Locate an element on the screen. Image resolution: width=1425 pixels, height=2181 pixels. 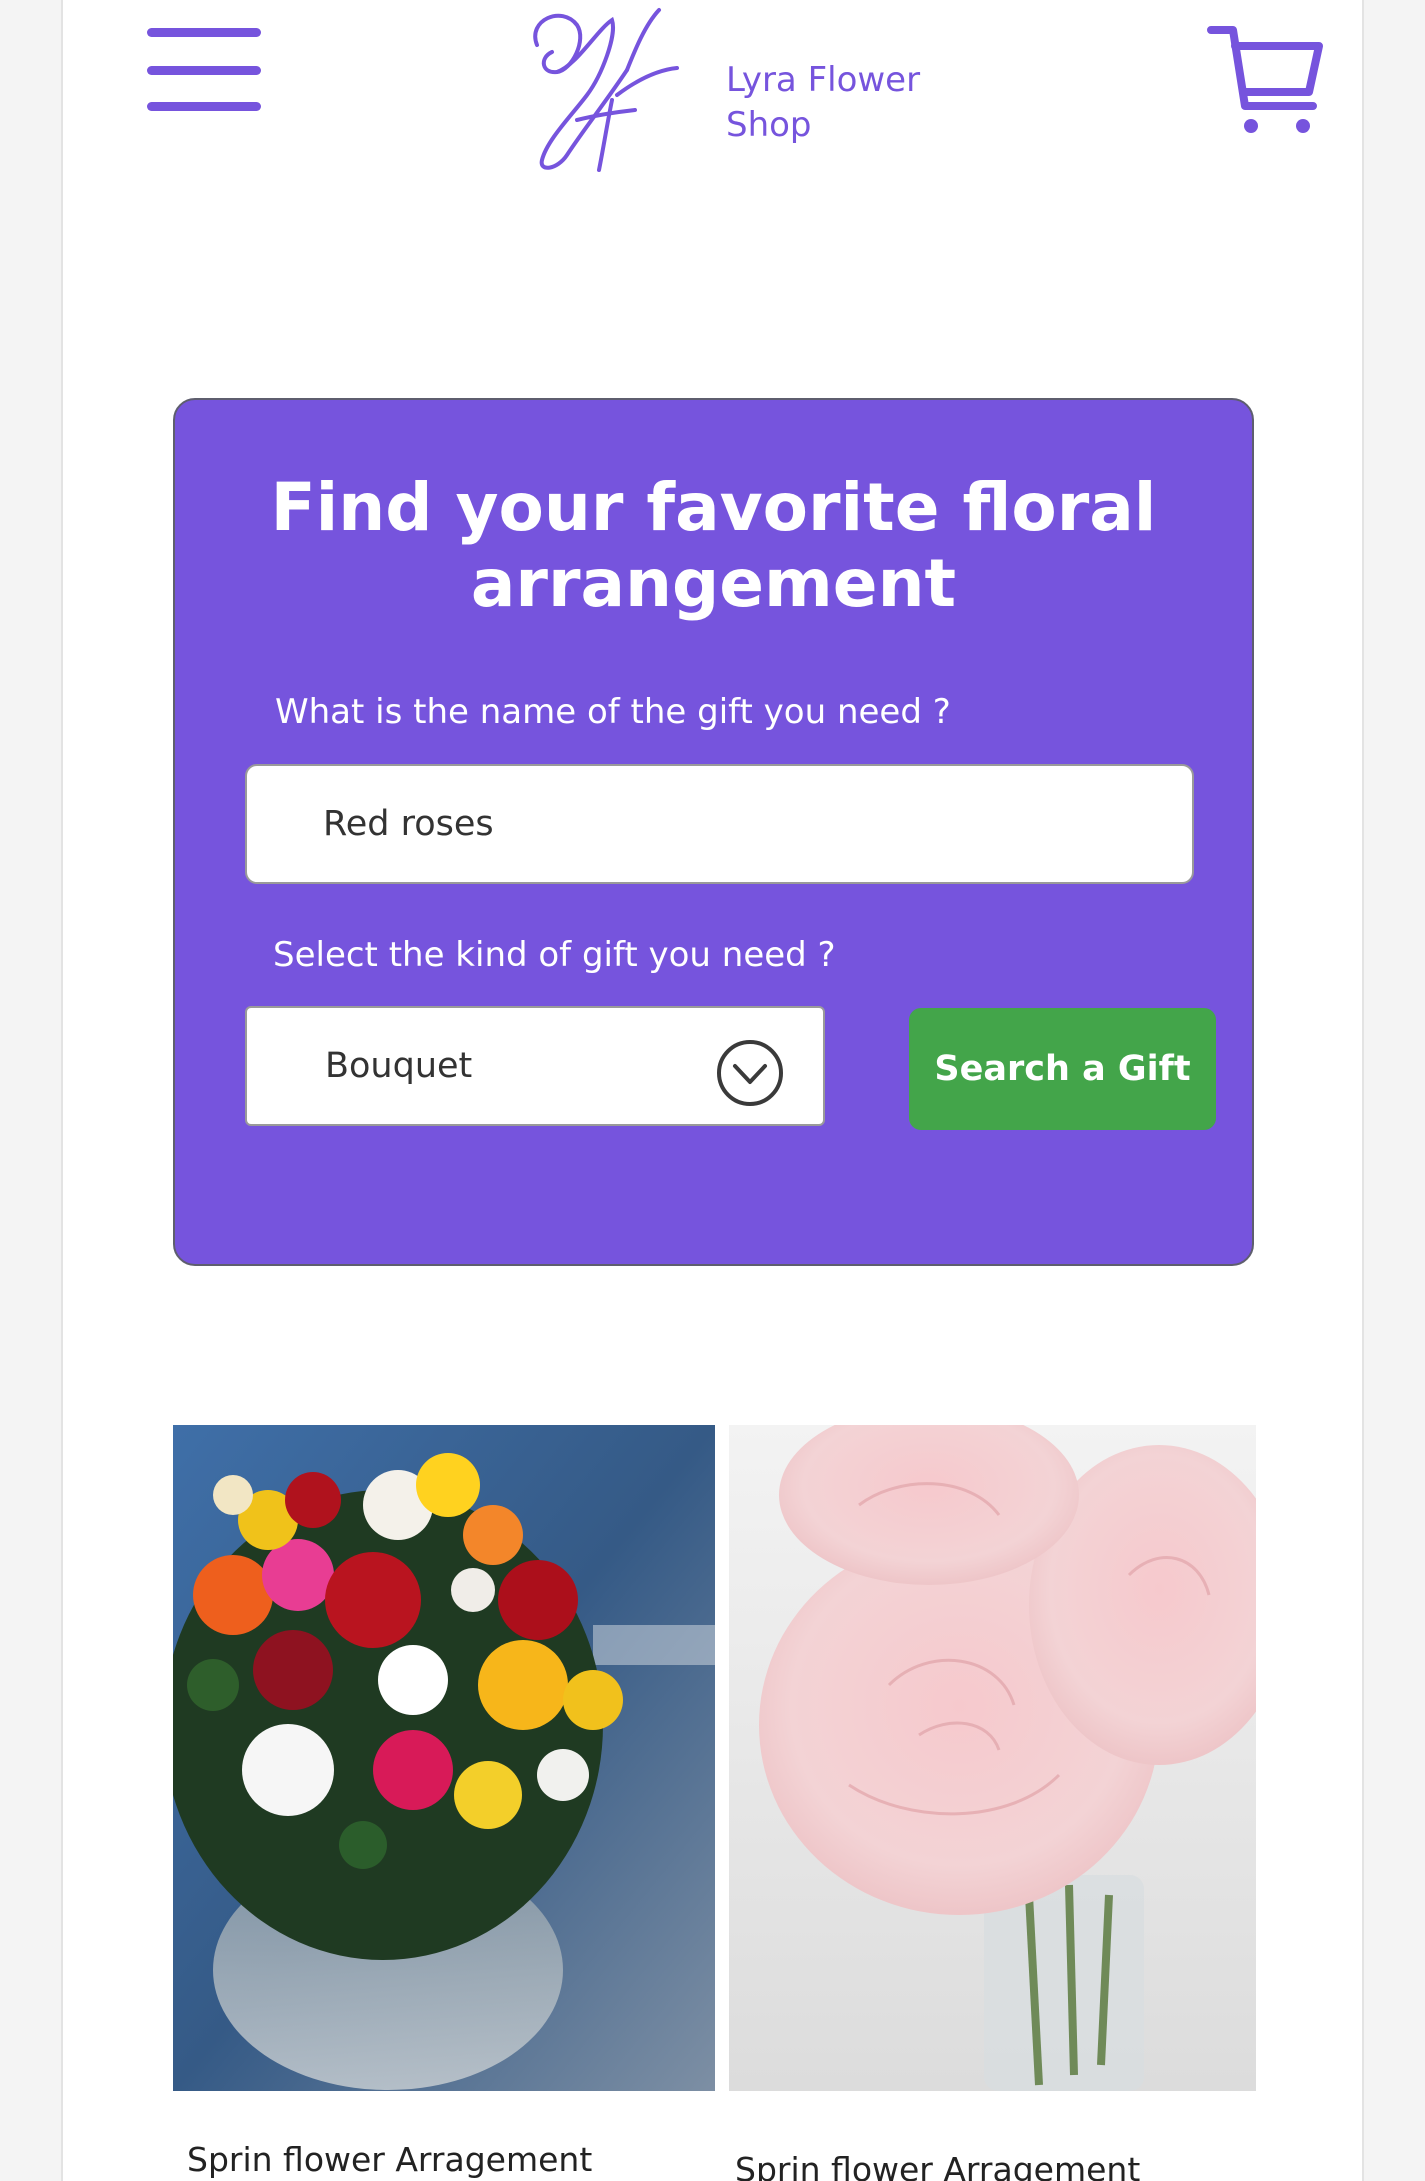
brand-name-line1: Lyra Flower is located at coordinates (823, 80).